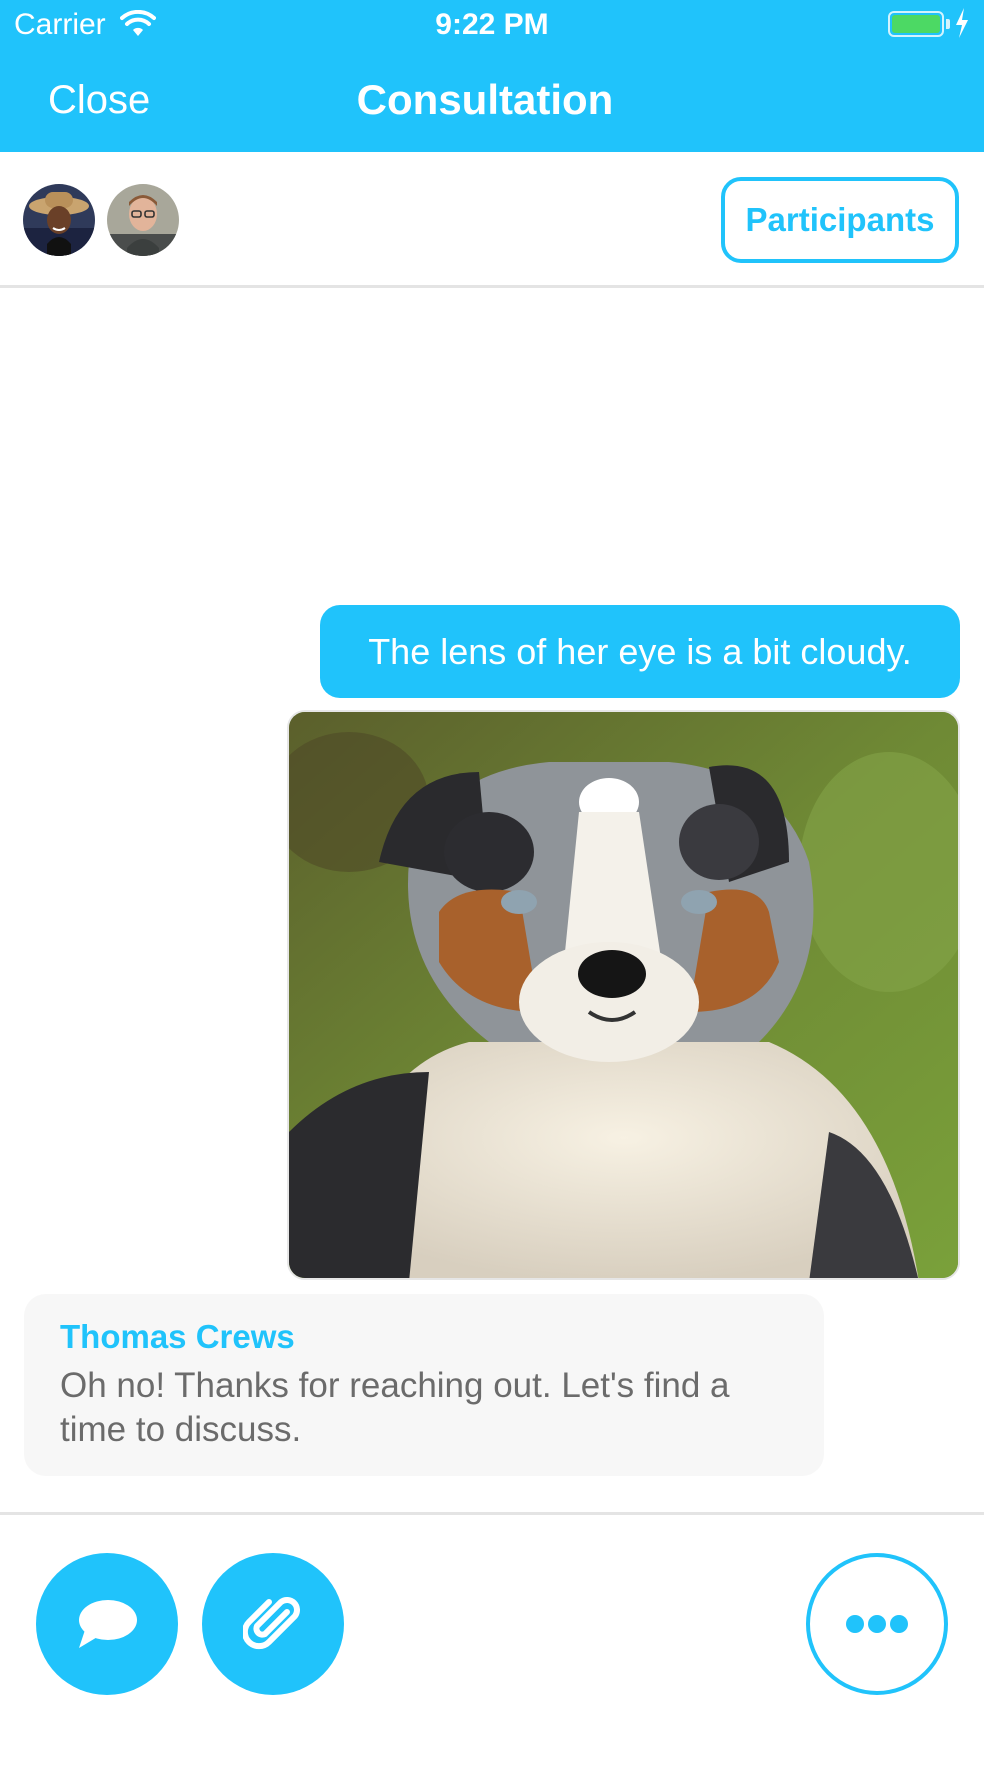 The height and width of the screenshot is (1778, 1000). I want to click on page-title: Consultation, so click(492, 100).